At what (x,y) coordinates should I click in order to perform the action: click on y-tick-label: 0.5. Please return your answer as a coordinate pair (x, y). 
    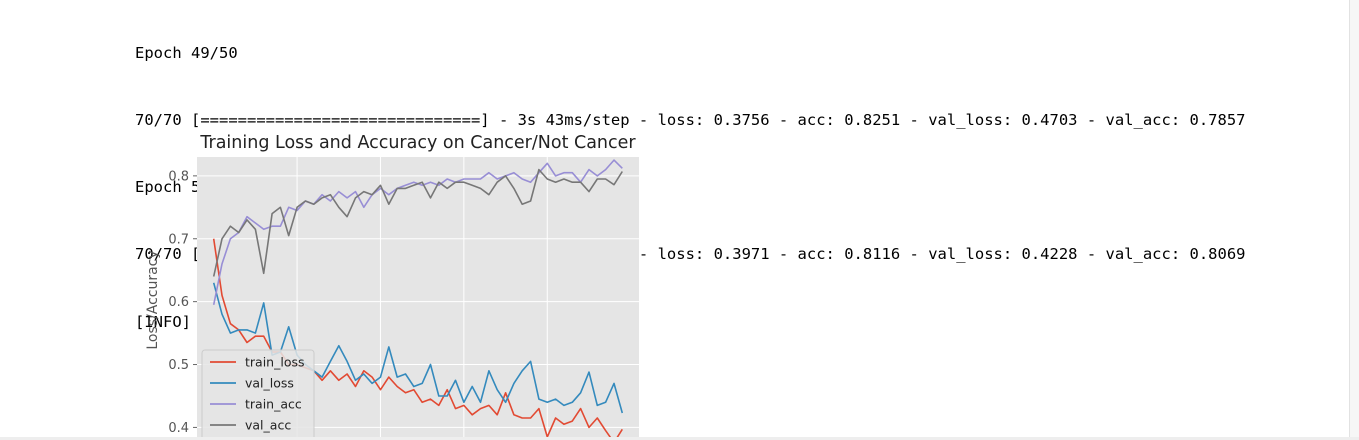
    Looking at the image, I should click on (178, 365).